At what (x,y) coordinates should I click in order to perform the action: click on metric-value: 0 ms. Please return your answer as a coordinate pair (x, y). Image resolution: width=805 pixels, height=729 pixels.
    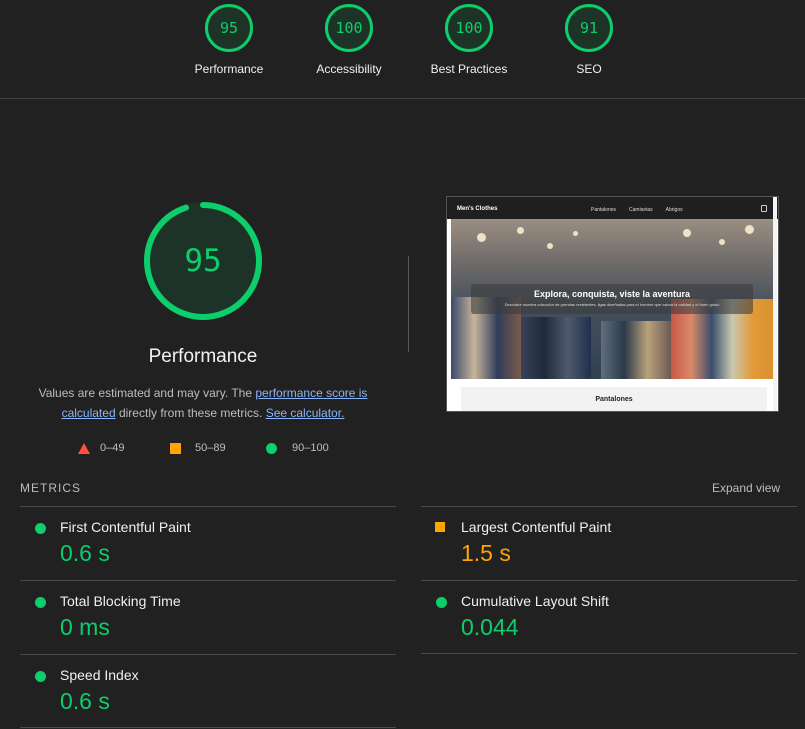
    Looking at the image, I should click on (85, 627).